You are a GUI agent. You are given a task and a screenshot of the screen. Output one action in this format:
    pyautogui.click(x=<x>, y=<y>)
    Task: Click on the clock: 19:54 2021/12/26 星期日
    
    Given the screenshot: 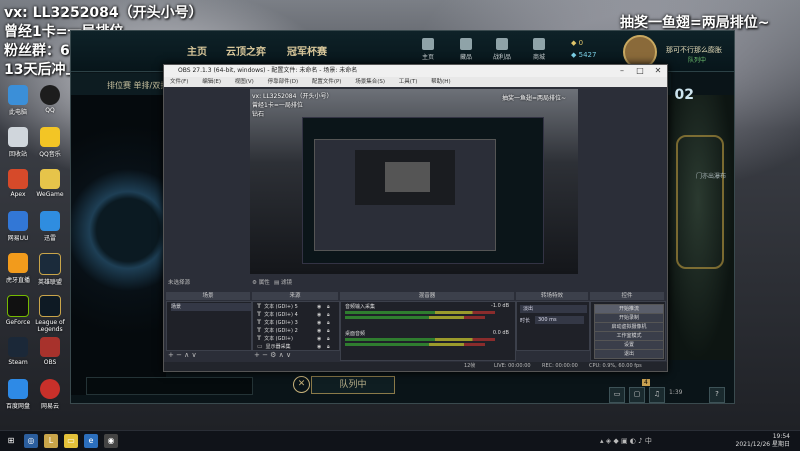 What is the action you would take?
    pyautogui.click(x=763, y=441)
    